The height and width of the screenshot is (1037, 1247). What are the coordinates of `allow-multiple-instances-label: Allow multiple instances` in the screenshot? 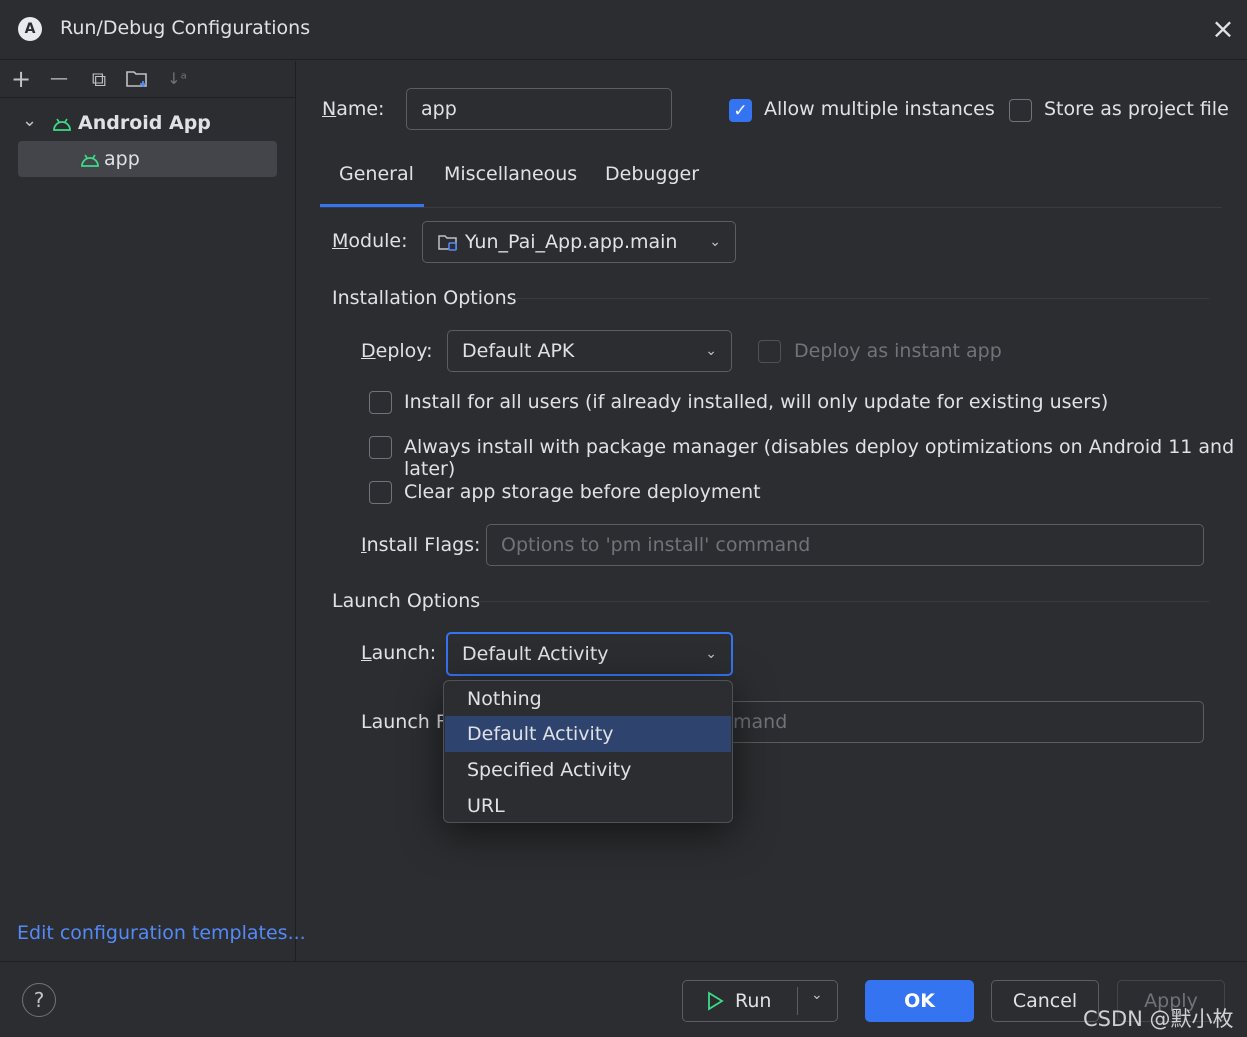 It's located at (879, 109).